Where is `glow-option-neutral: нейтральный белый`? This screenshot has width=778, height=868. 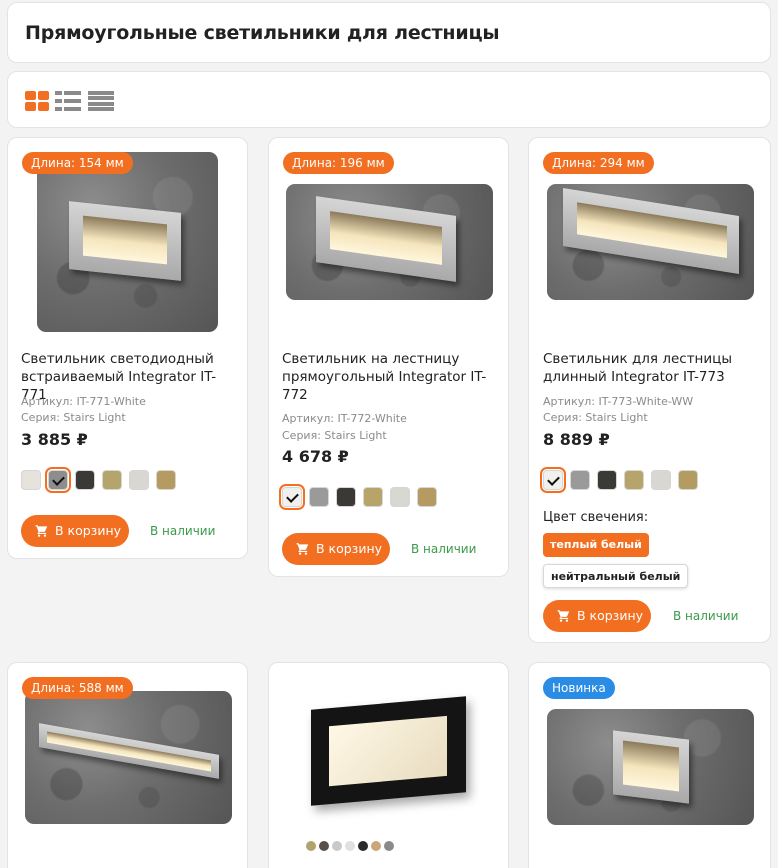
glow-option-neutral: нейтральный белый is located at coordinates (616, 576).